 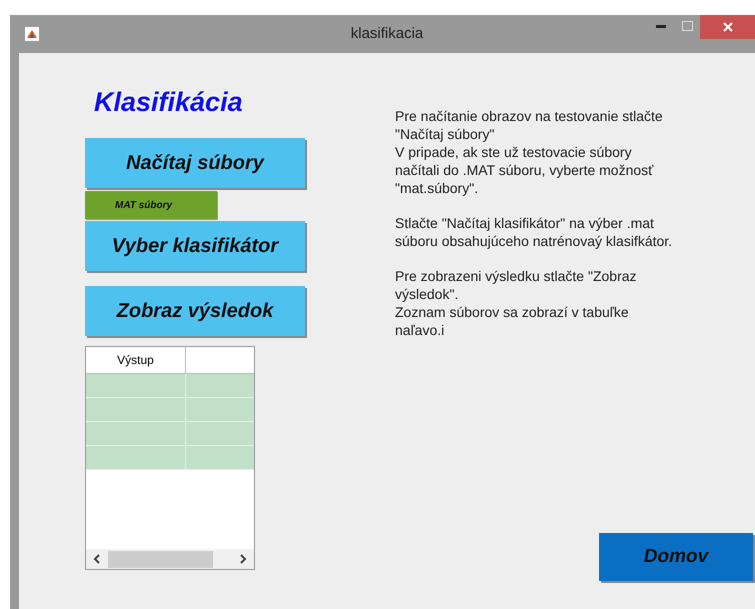 I want to click on instruction-text: Pre zobrazeni výsledku stlačte "Zobraz výsledok". Zoznam súborov sa zobrazí v tabuľke naľavo.i, so click(x=516, y=303).